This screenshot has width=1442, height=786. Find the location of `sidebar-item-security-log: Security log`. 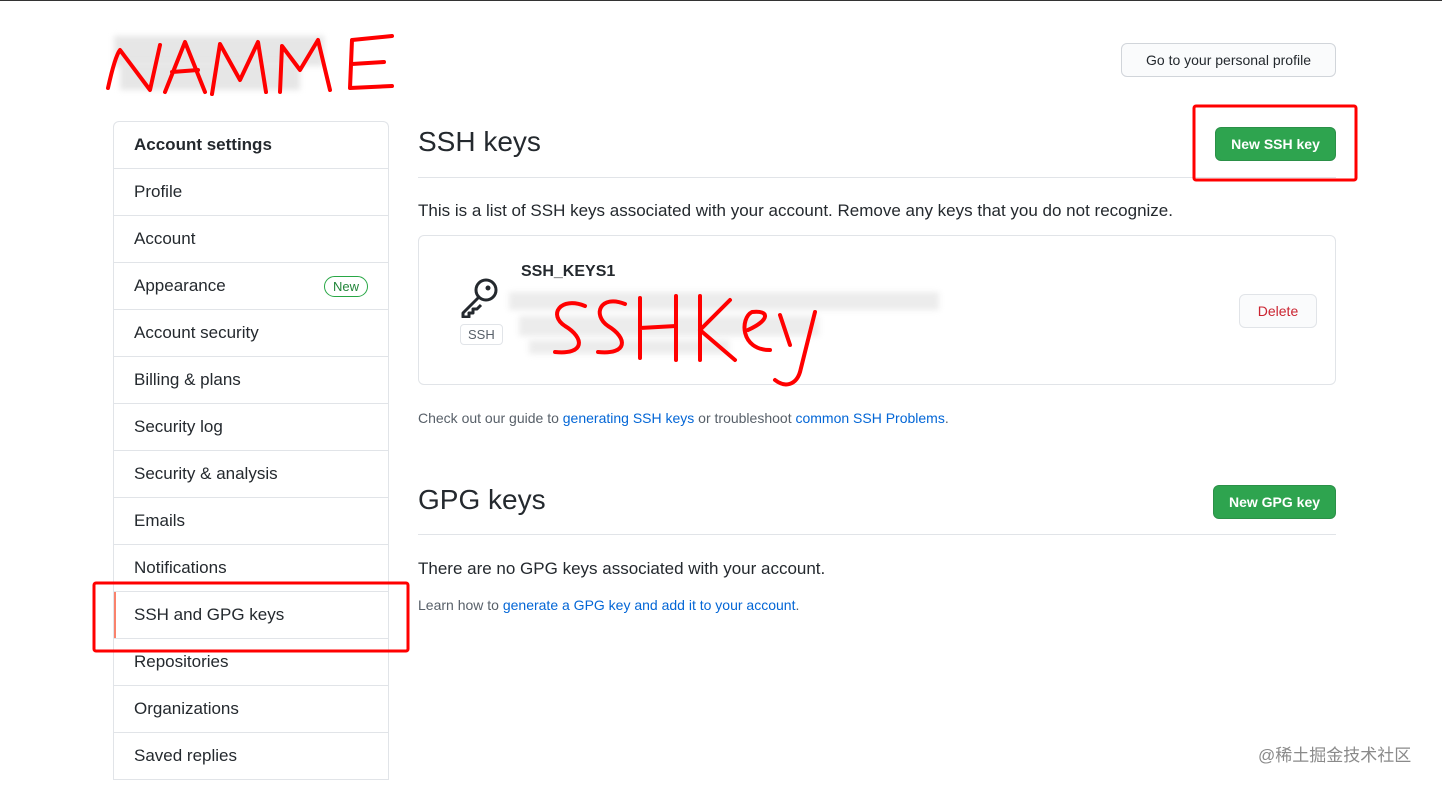

sidebar-item-security-log: Security log is located at coordinates (251, 427).